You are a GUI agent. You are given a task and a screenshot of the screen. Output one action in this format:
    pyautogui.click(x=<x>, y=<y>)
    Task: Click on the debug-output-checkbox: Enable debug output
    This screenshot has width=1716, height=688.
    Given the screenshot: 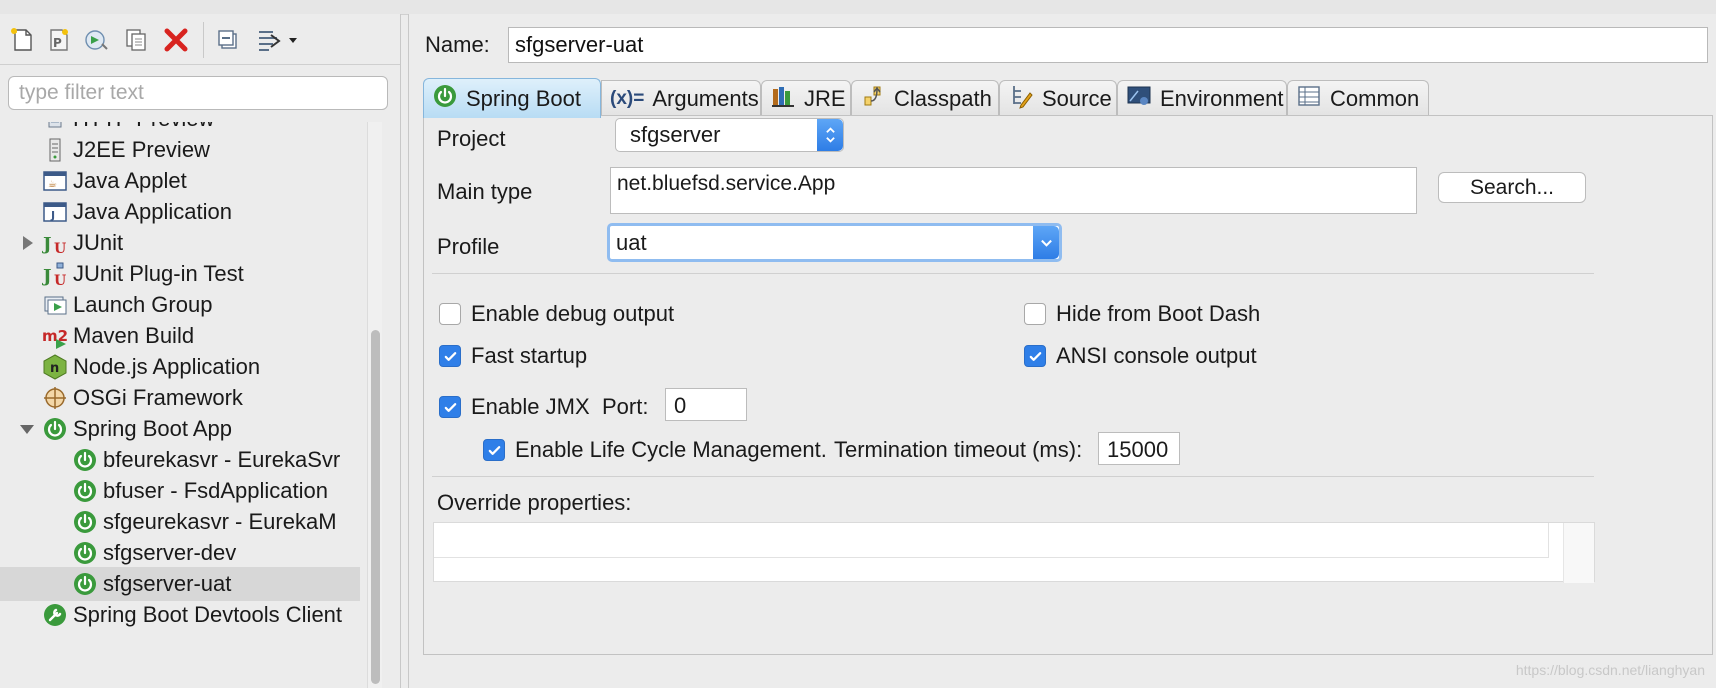 What is the action you would take?
    pyautogui.click(x=556, y=314)
    